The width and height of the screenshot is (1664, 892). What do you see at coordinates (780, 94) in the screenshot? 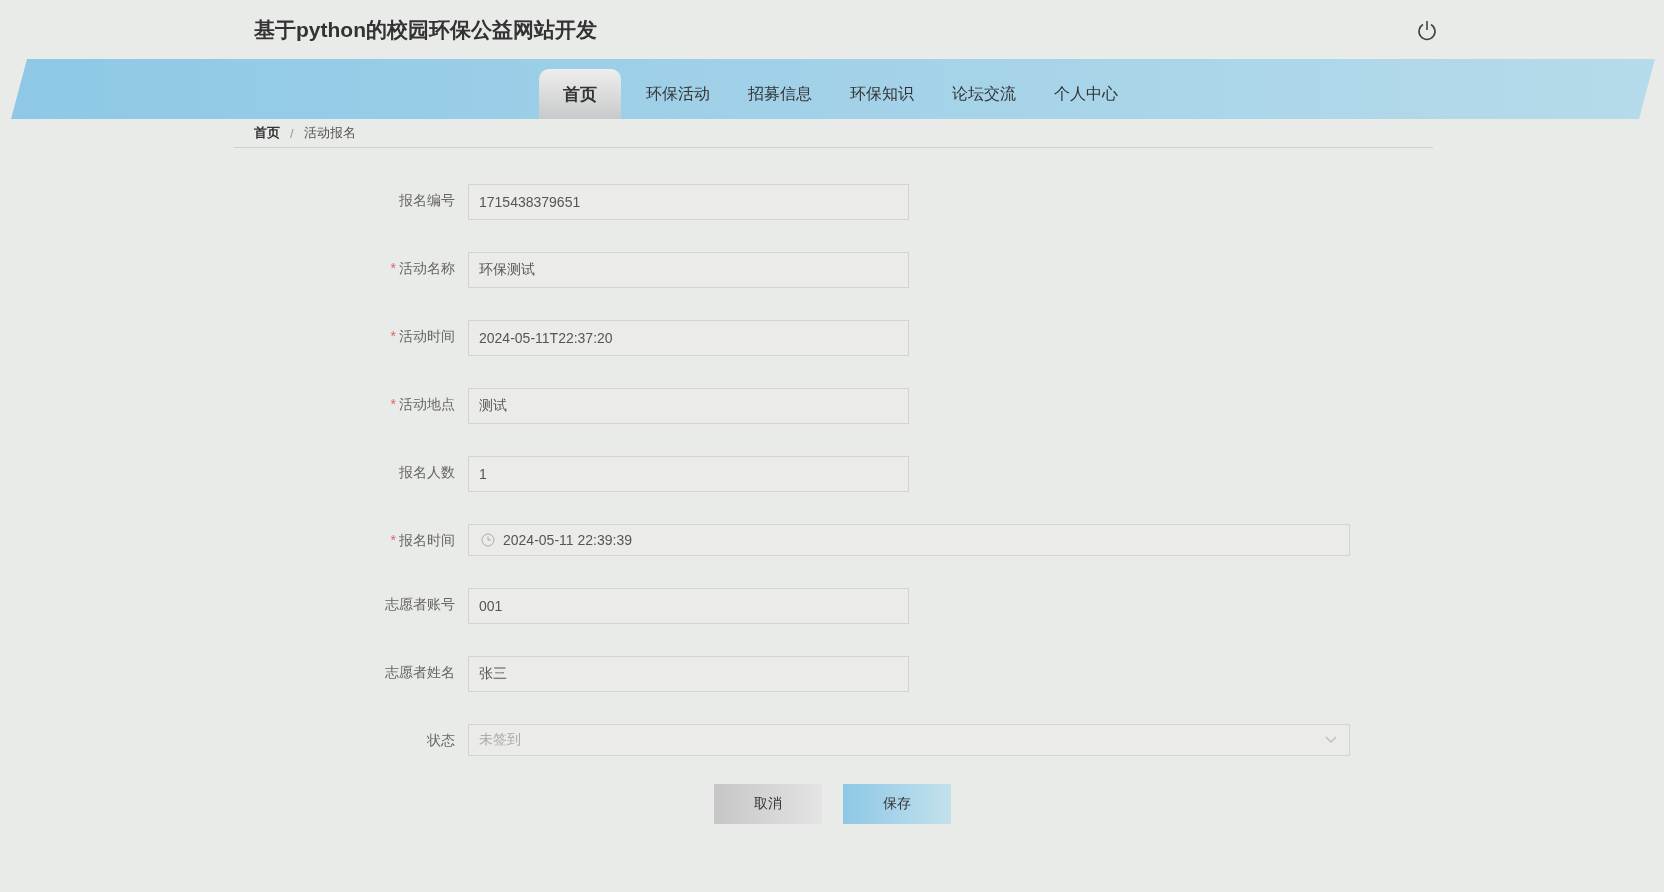
I see `nav-tab: 招募信息` at bounding box center [780, 94].